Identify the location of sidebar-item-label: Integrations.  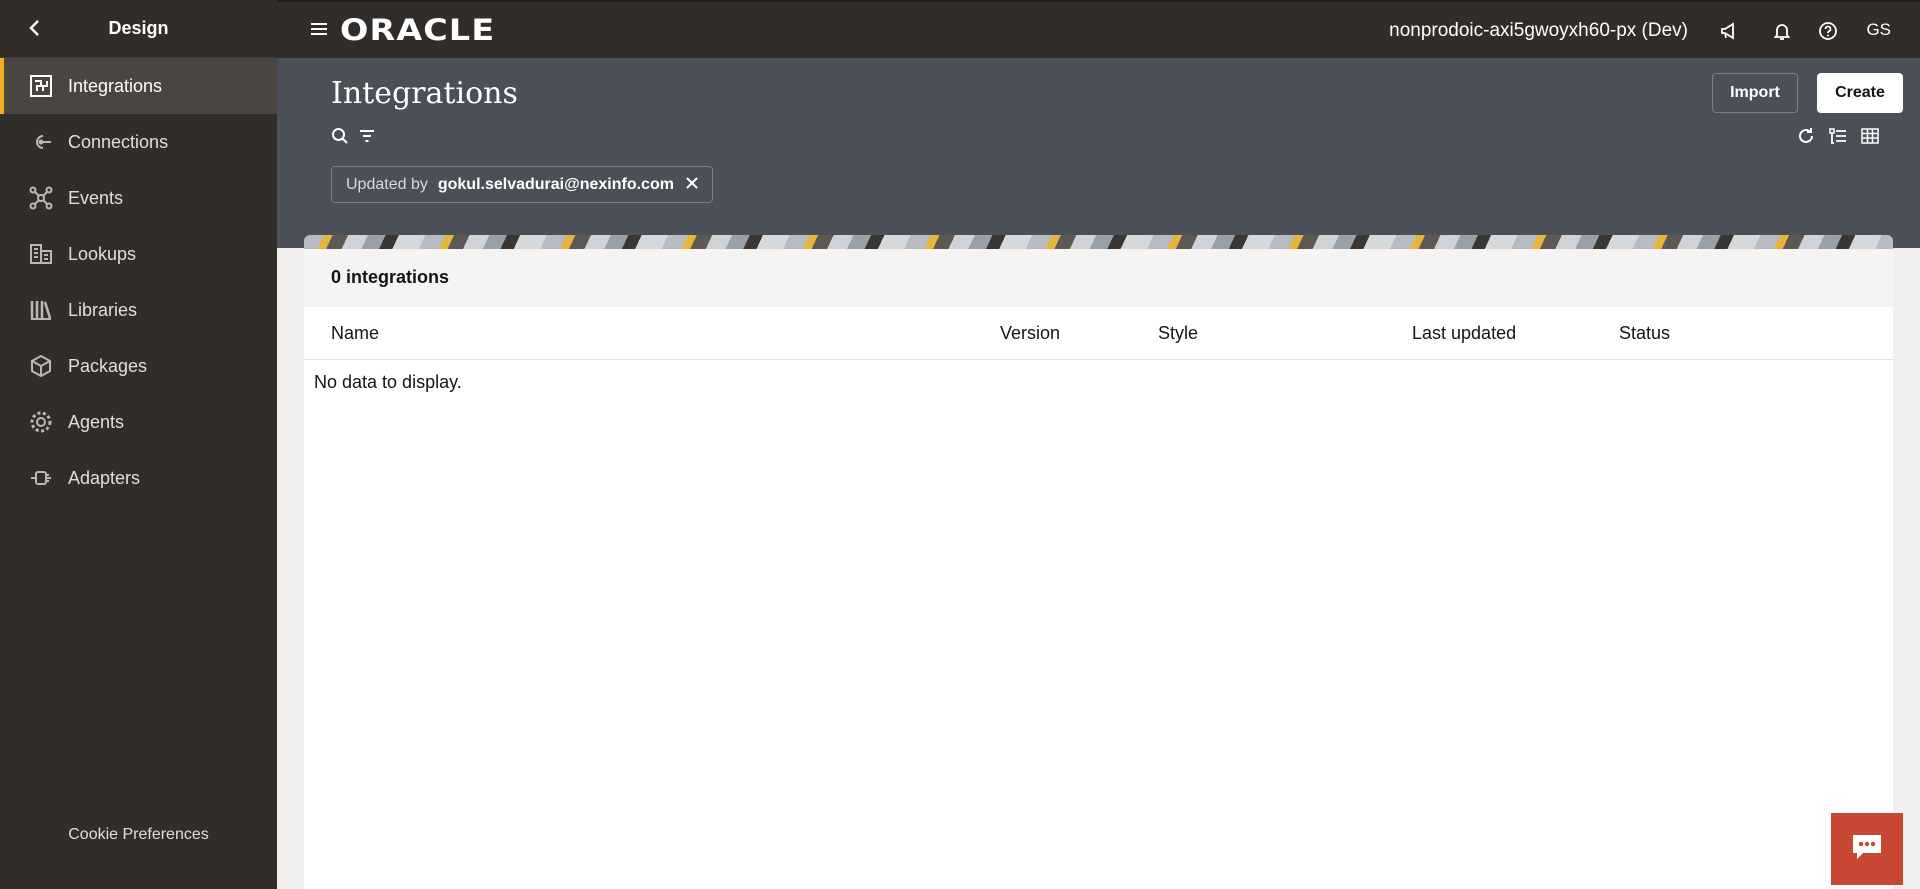
(115, 85).